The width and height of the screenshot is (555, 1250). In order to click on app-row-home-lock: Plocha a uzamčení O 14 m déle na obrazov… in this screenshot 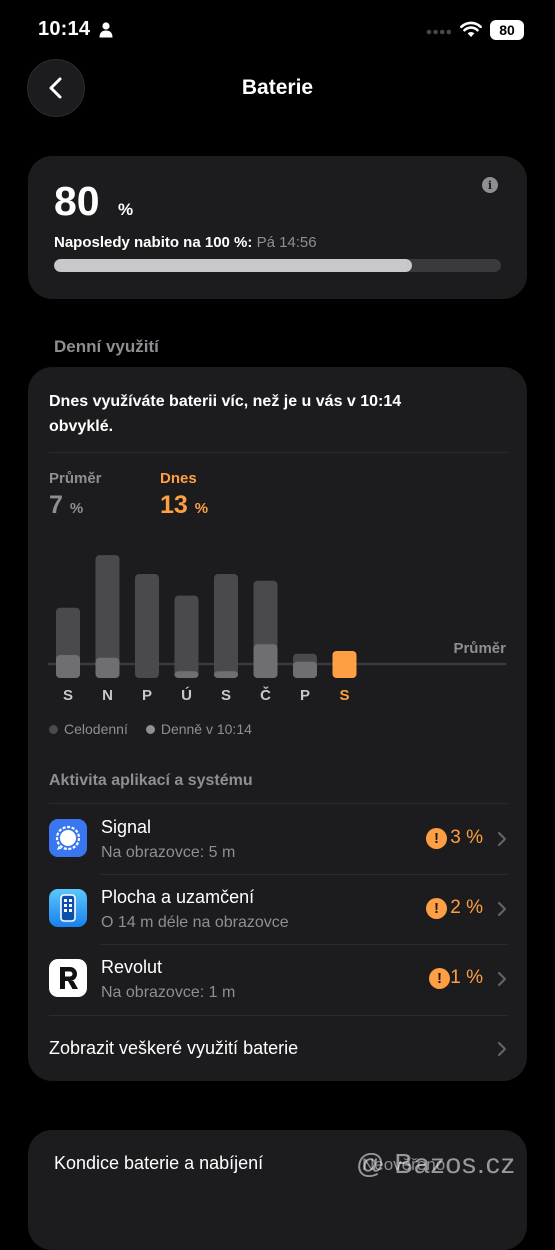, I will do `click(278, 911)`.